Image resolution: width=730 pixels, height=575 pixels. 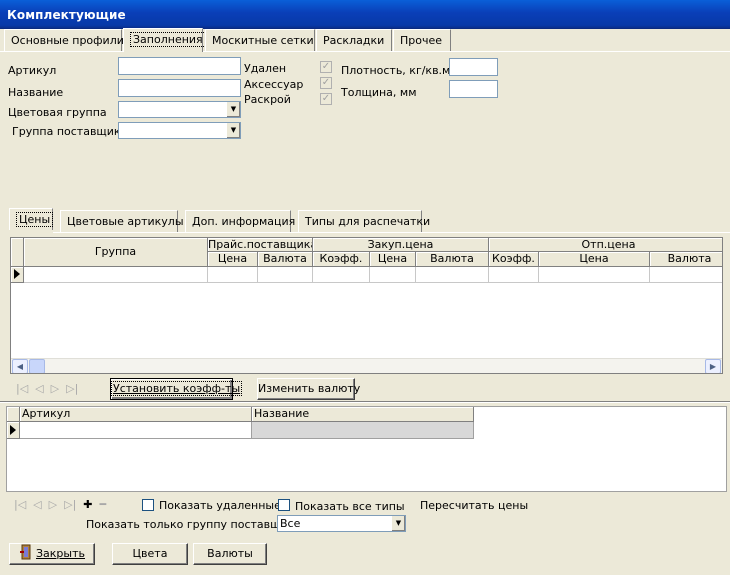 I want to click on tab-other: Прочее, so click(x=422, y=40).